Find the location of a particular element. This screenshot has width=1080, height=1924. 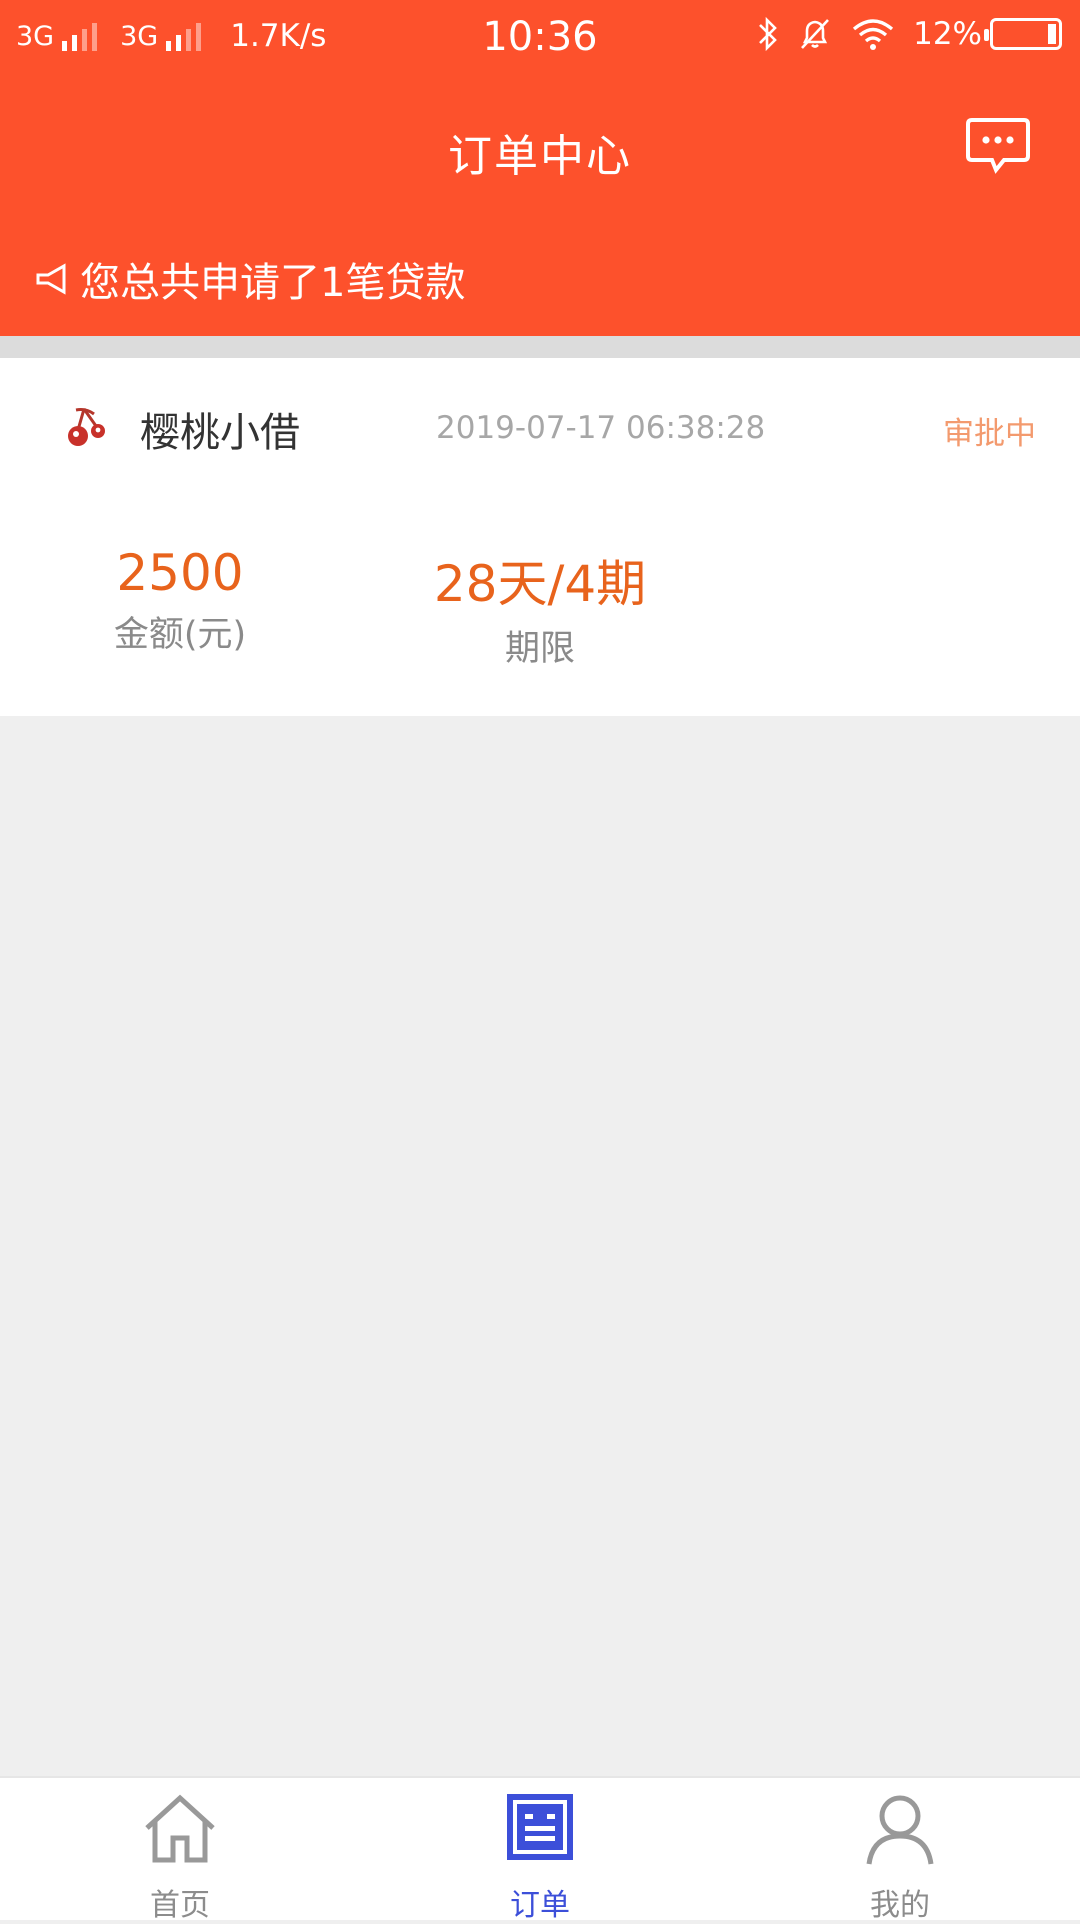

order-time: 2019-07-17 06:38:28 is located at coordinates (601, 428).